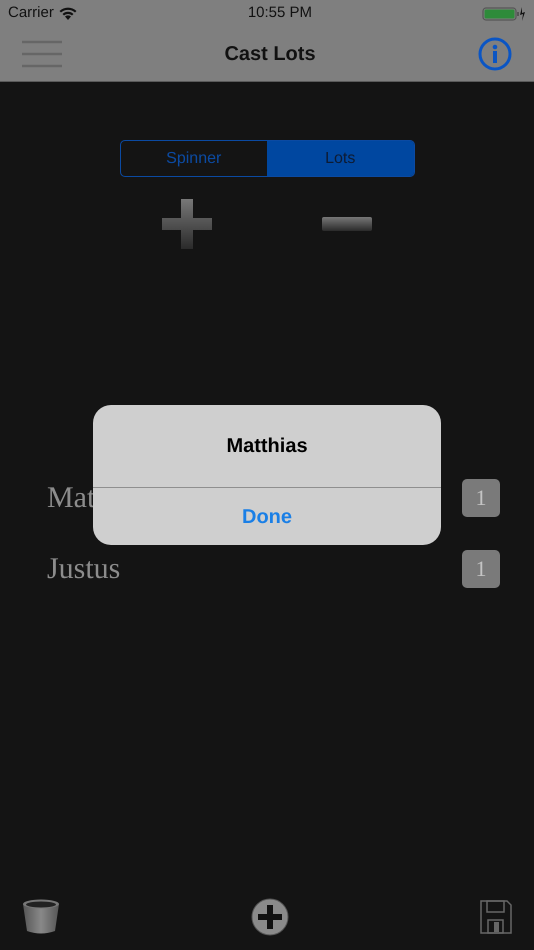 This screenshot has height=950, width=534. What do you see at coordinates (270, 917) in the screenshot?
I see `plus-circle-icon` at bounding box center [270, 917].